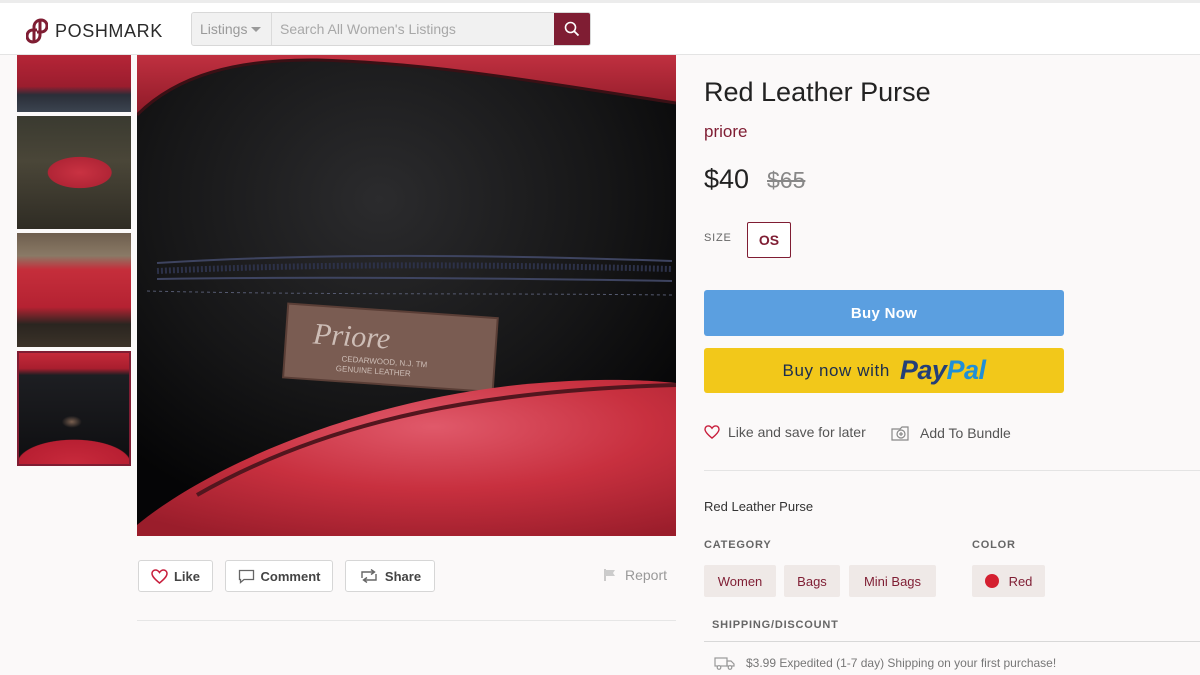  What do you see at coordinates (406, 620) in the screenshot?
I see `left-divider` at bounding box center [406, 620].